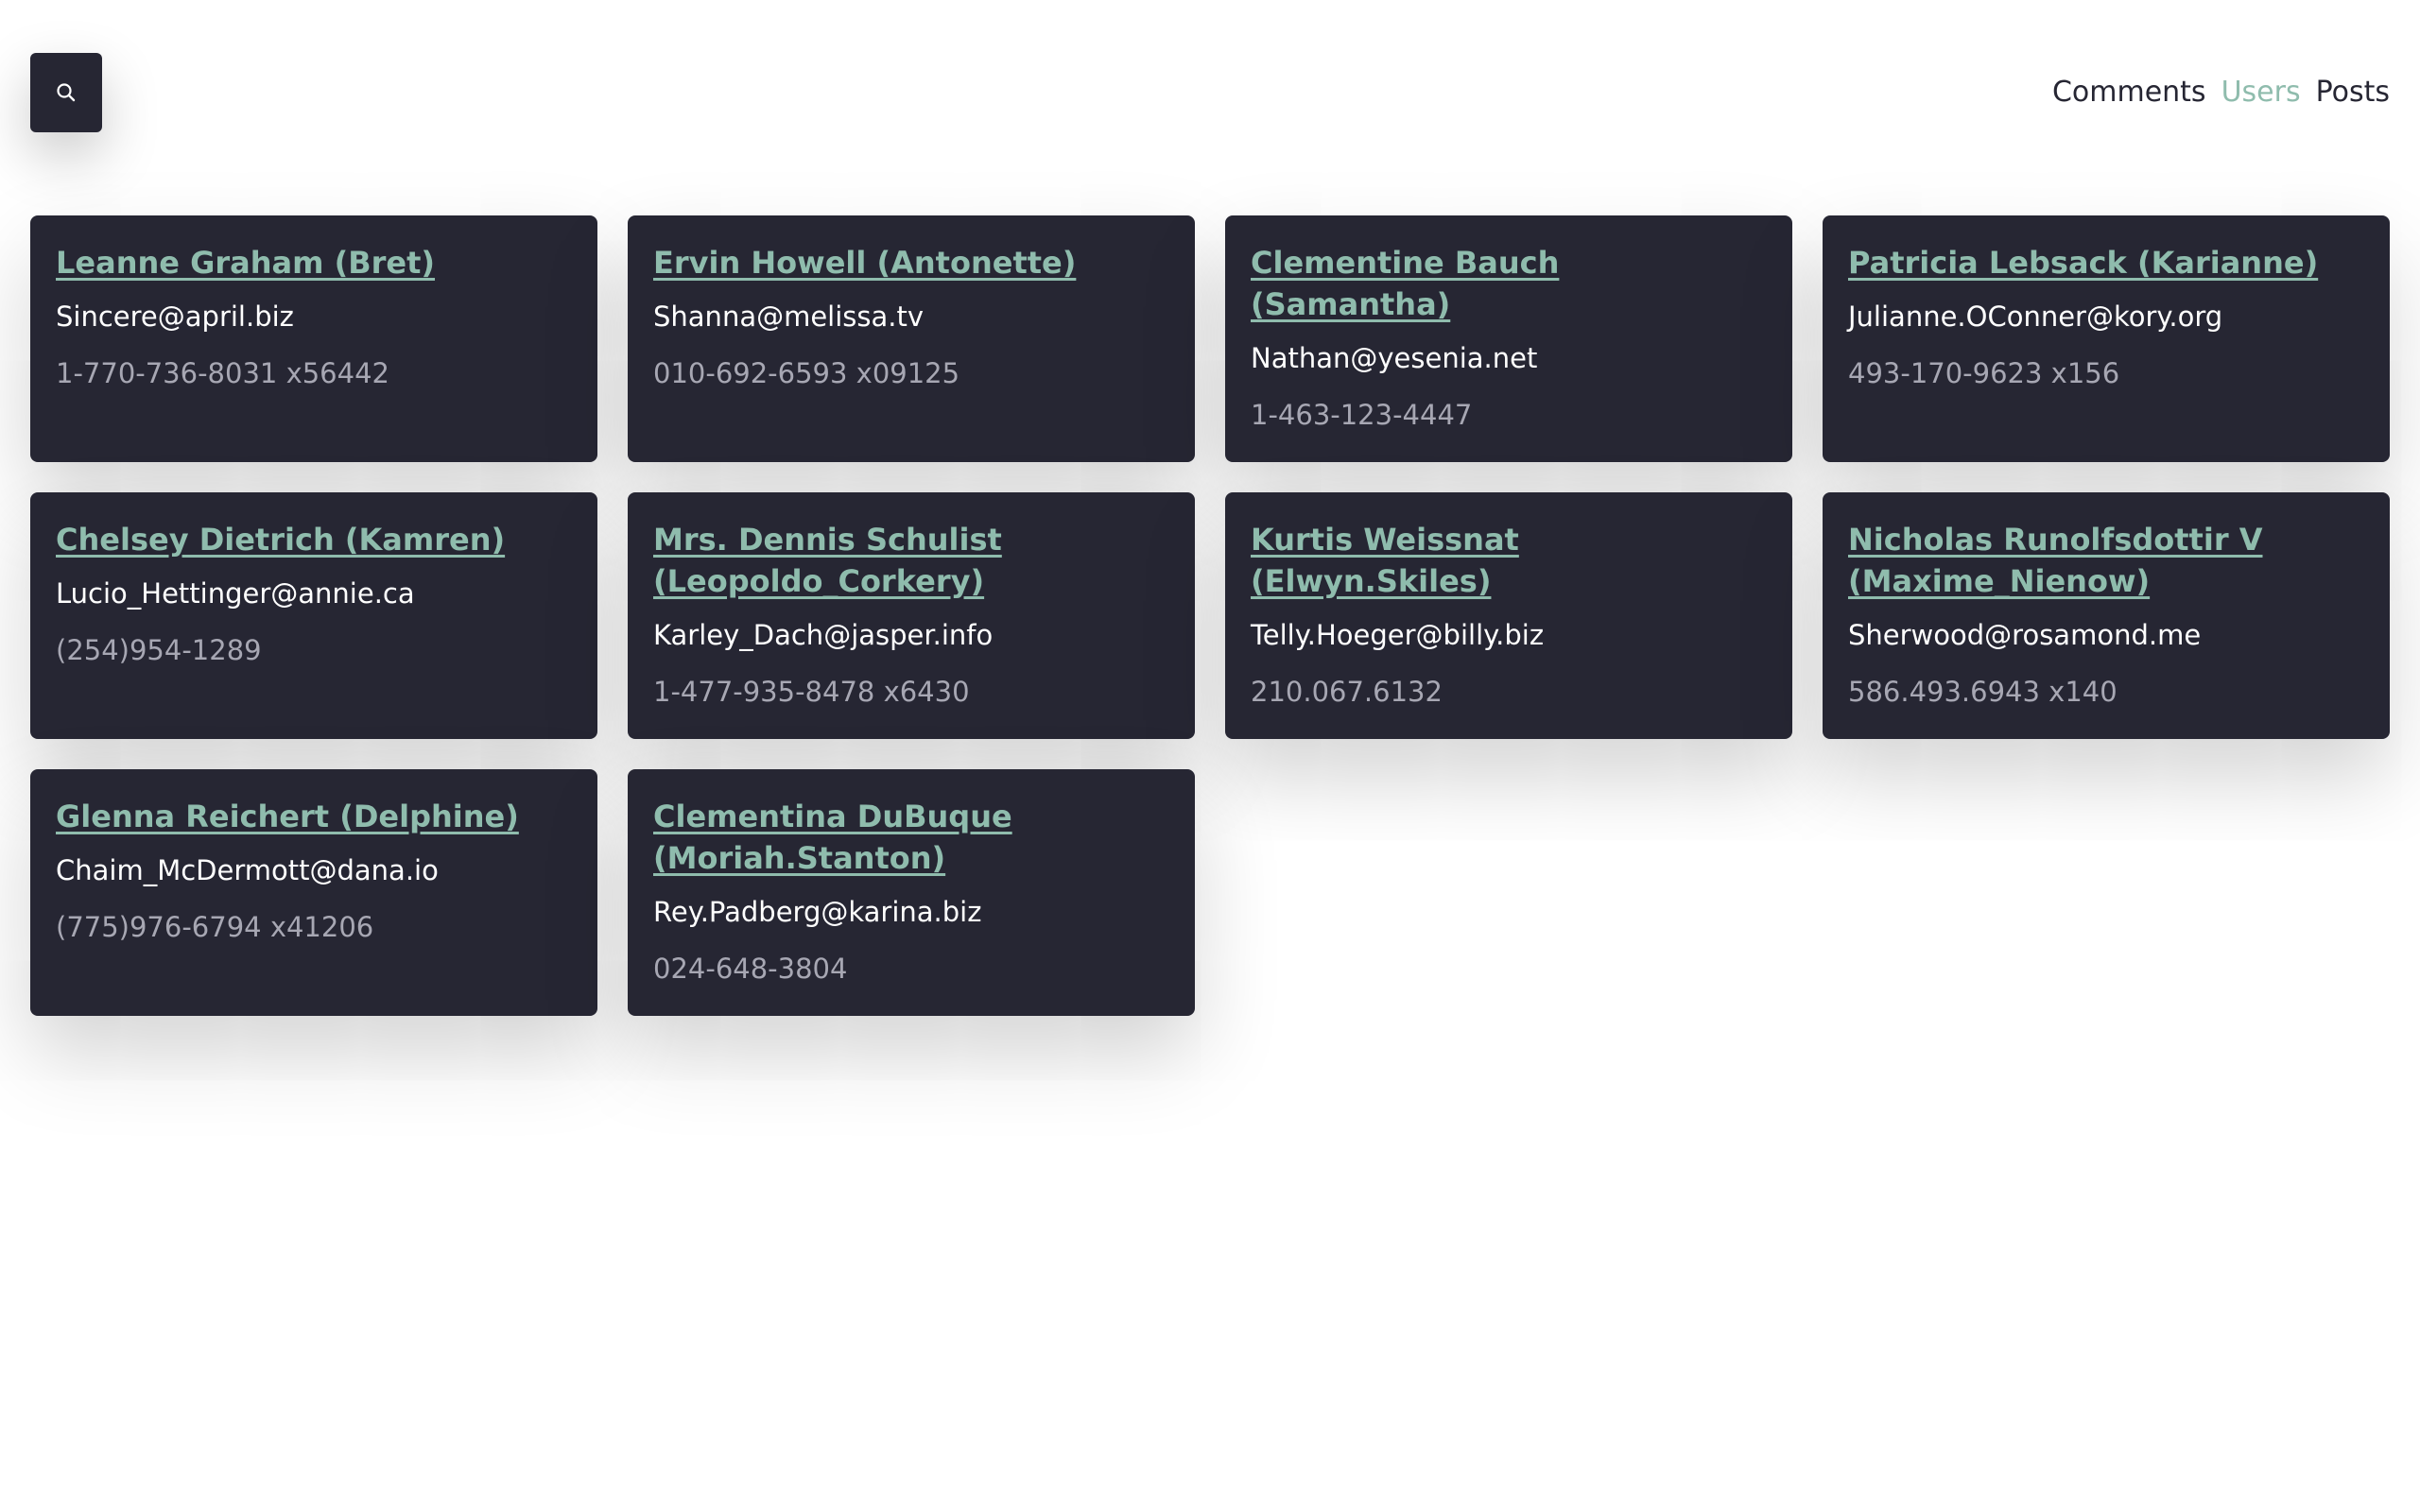  I want to click on user-email: Lucio_Hettinger@annie.ca, so click(235, 593).